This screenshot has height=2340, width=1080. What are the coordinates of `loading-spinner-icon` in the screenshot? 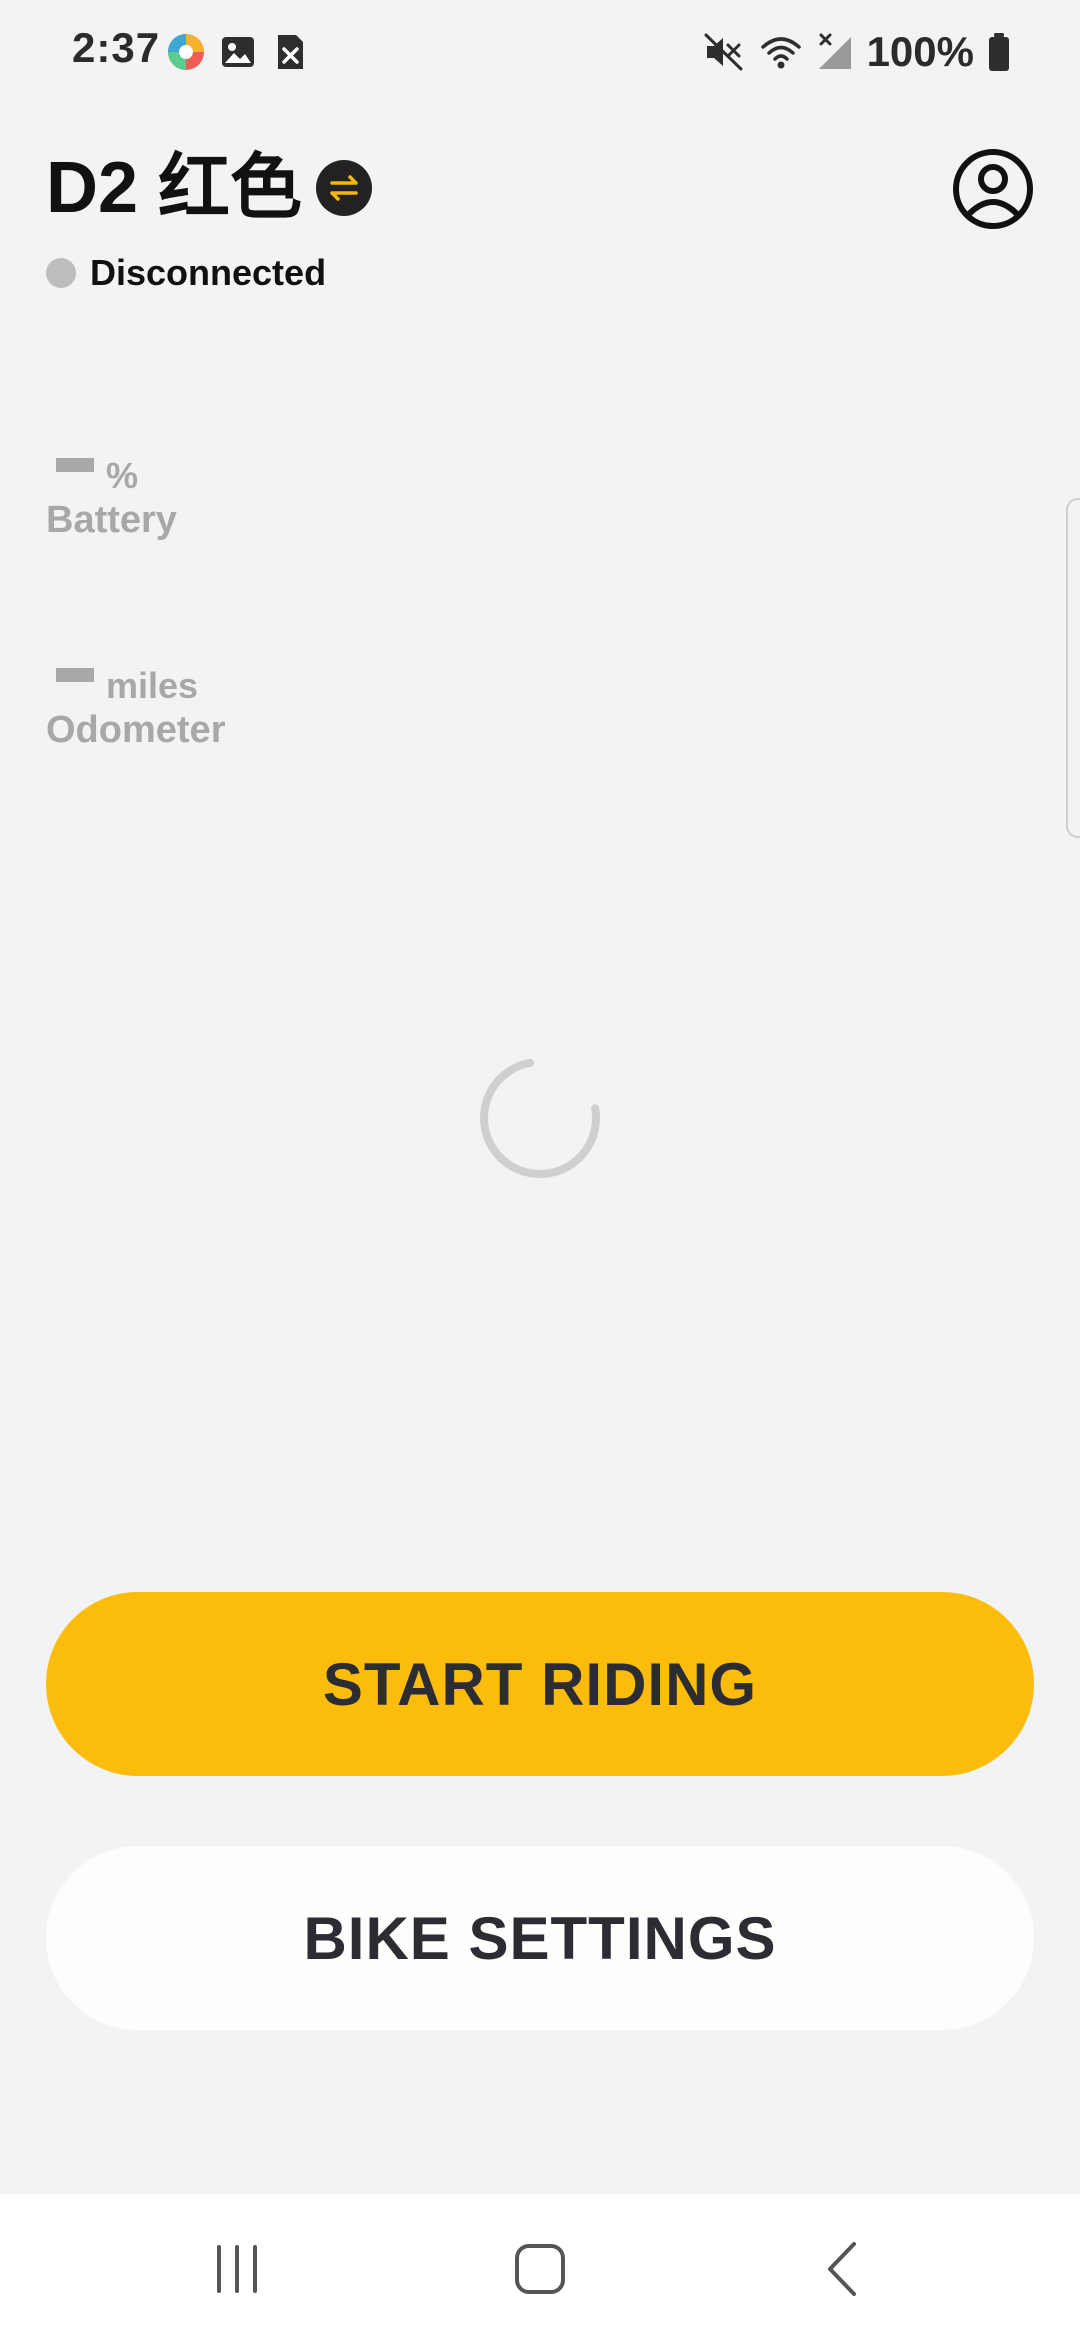 It's located at (540, 1118).